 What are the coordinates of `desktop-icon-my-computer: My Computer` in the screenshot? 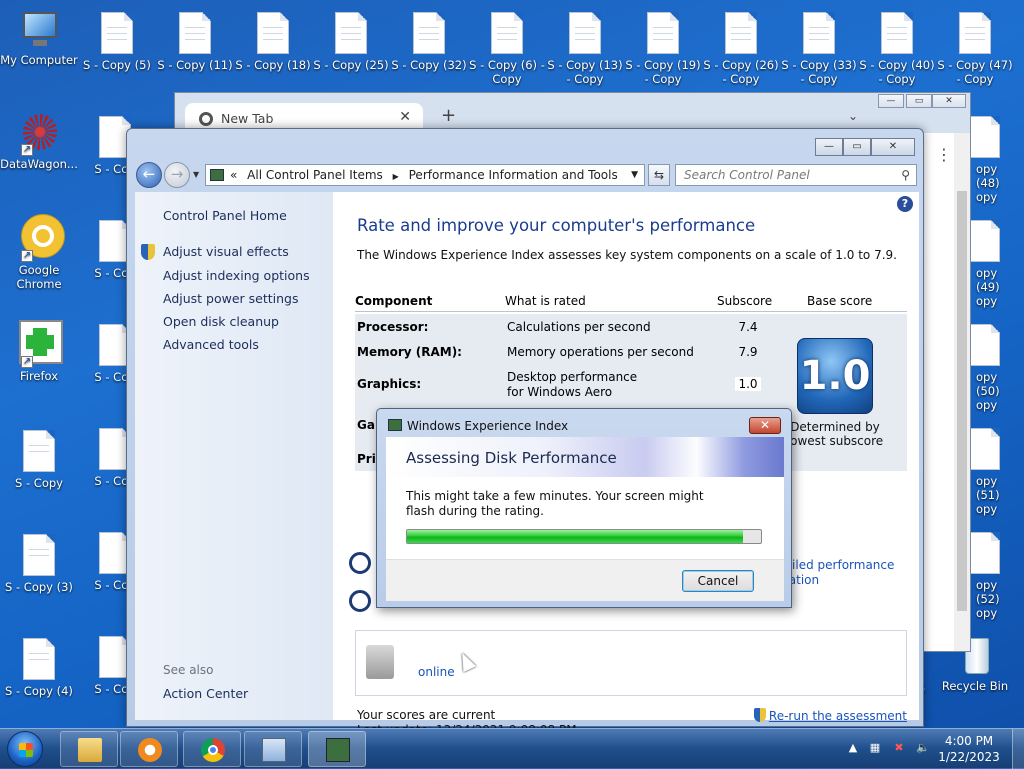 It's located at (39, 37).